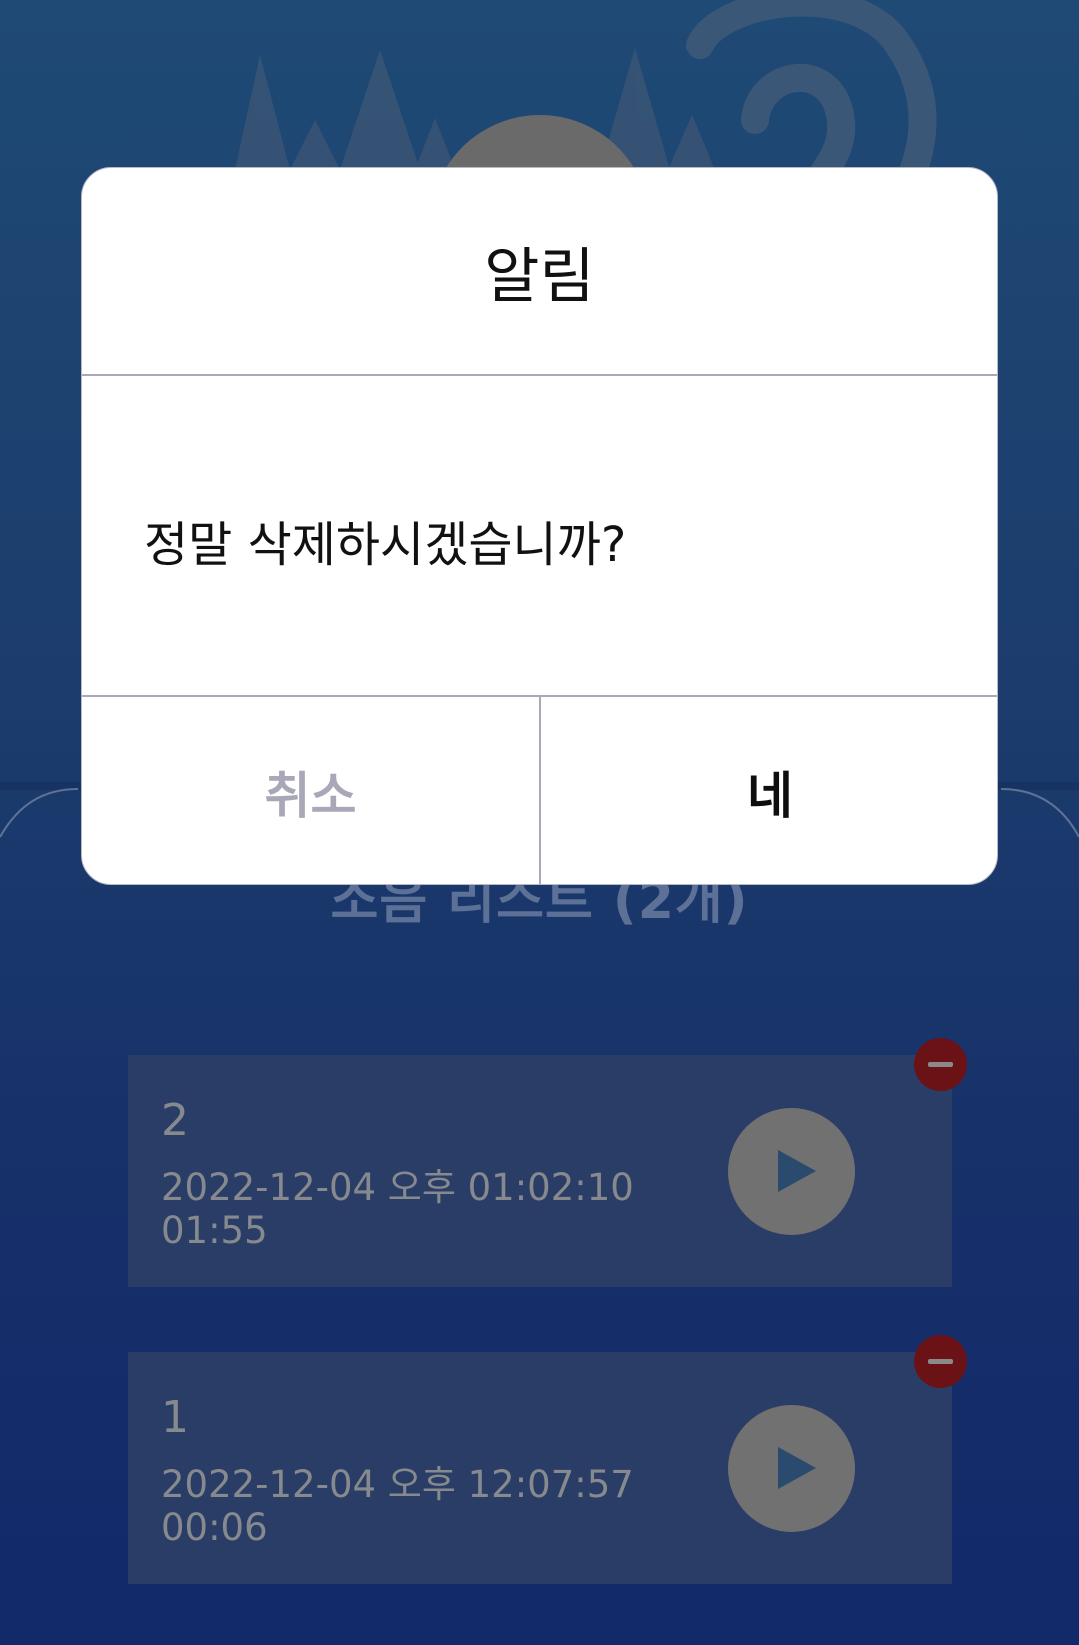 The height and width of the screenshot is (1645, 1079). I want to click on list-item: 2 2022-12-04 오후 01:02:10 01:55, so click(540, 1171).